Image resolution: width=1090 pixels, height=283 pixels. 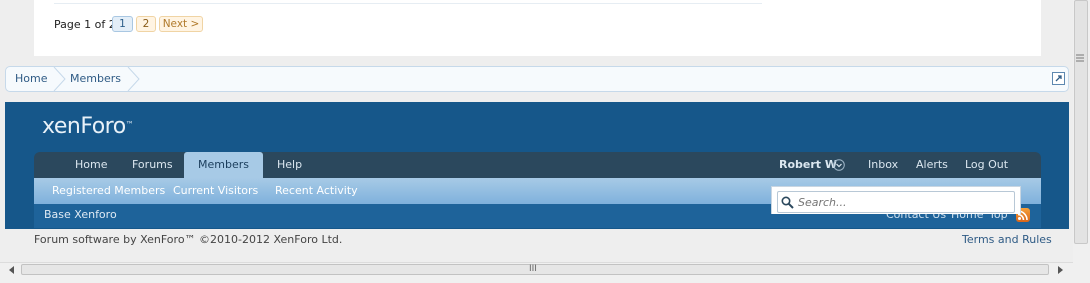 I want to click on scrollbar-corner, so click(x=1081, y=272).